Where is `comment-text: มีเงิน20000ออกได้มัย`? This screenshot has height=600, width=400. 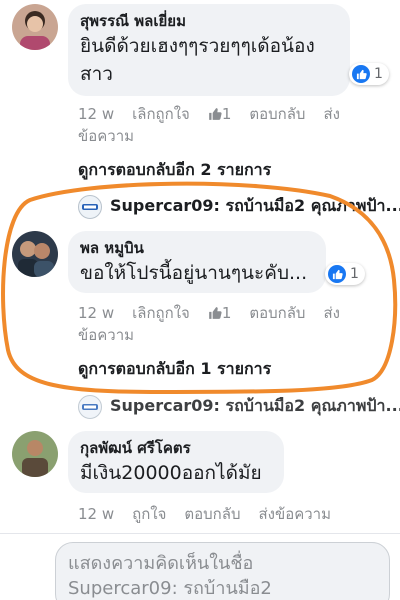
comment-text: มีเงิน20000ออกได้มัย is located at coordinates (171, 473).